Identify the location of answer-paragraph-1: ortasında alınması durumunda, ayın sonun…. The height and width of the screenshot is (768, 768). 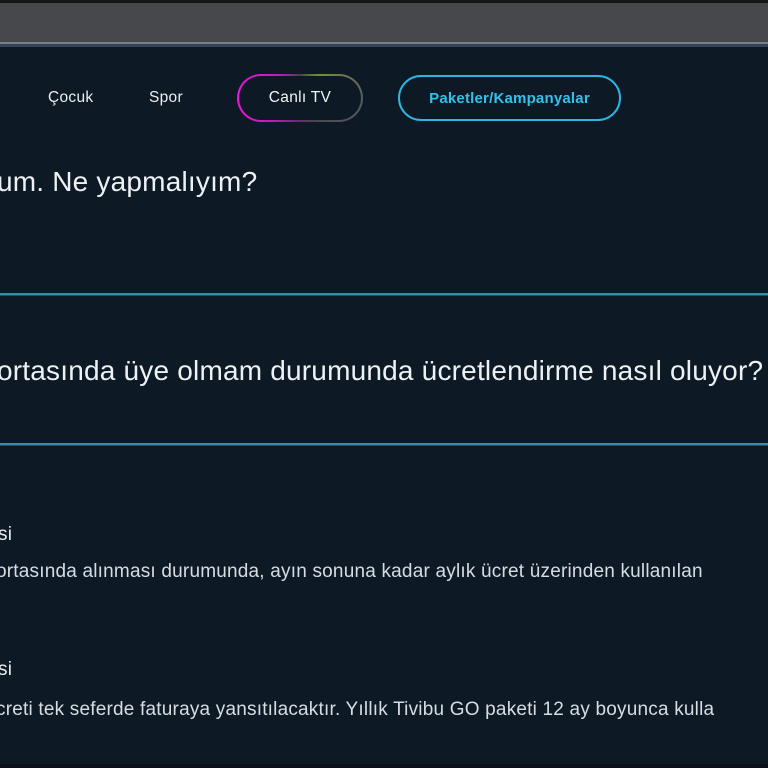
(351, 571).